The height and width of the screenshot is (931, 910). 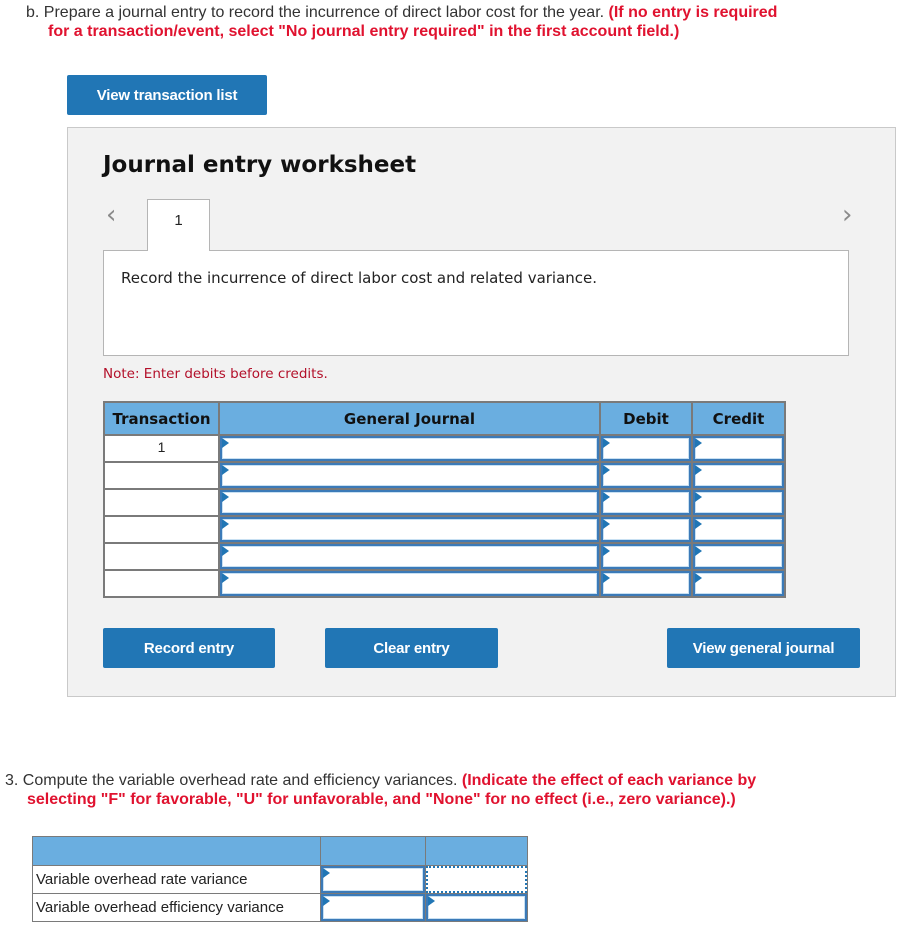 I want to click on clear-entry-button: Clear entry, so click(x=411, y=648).